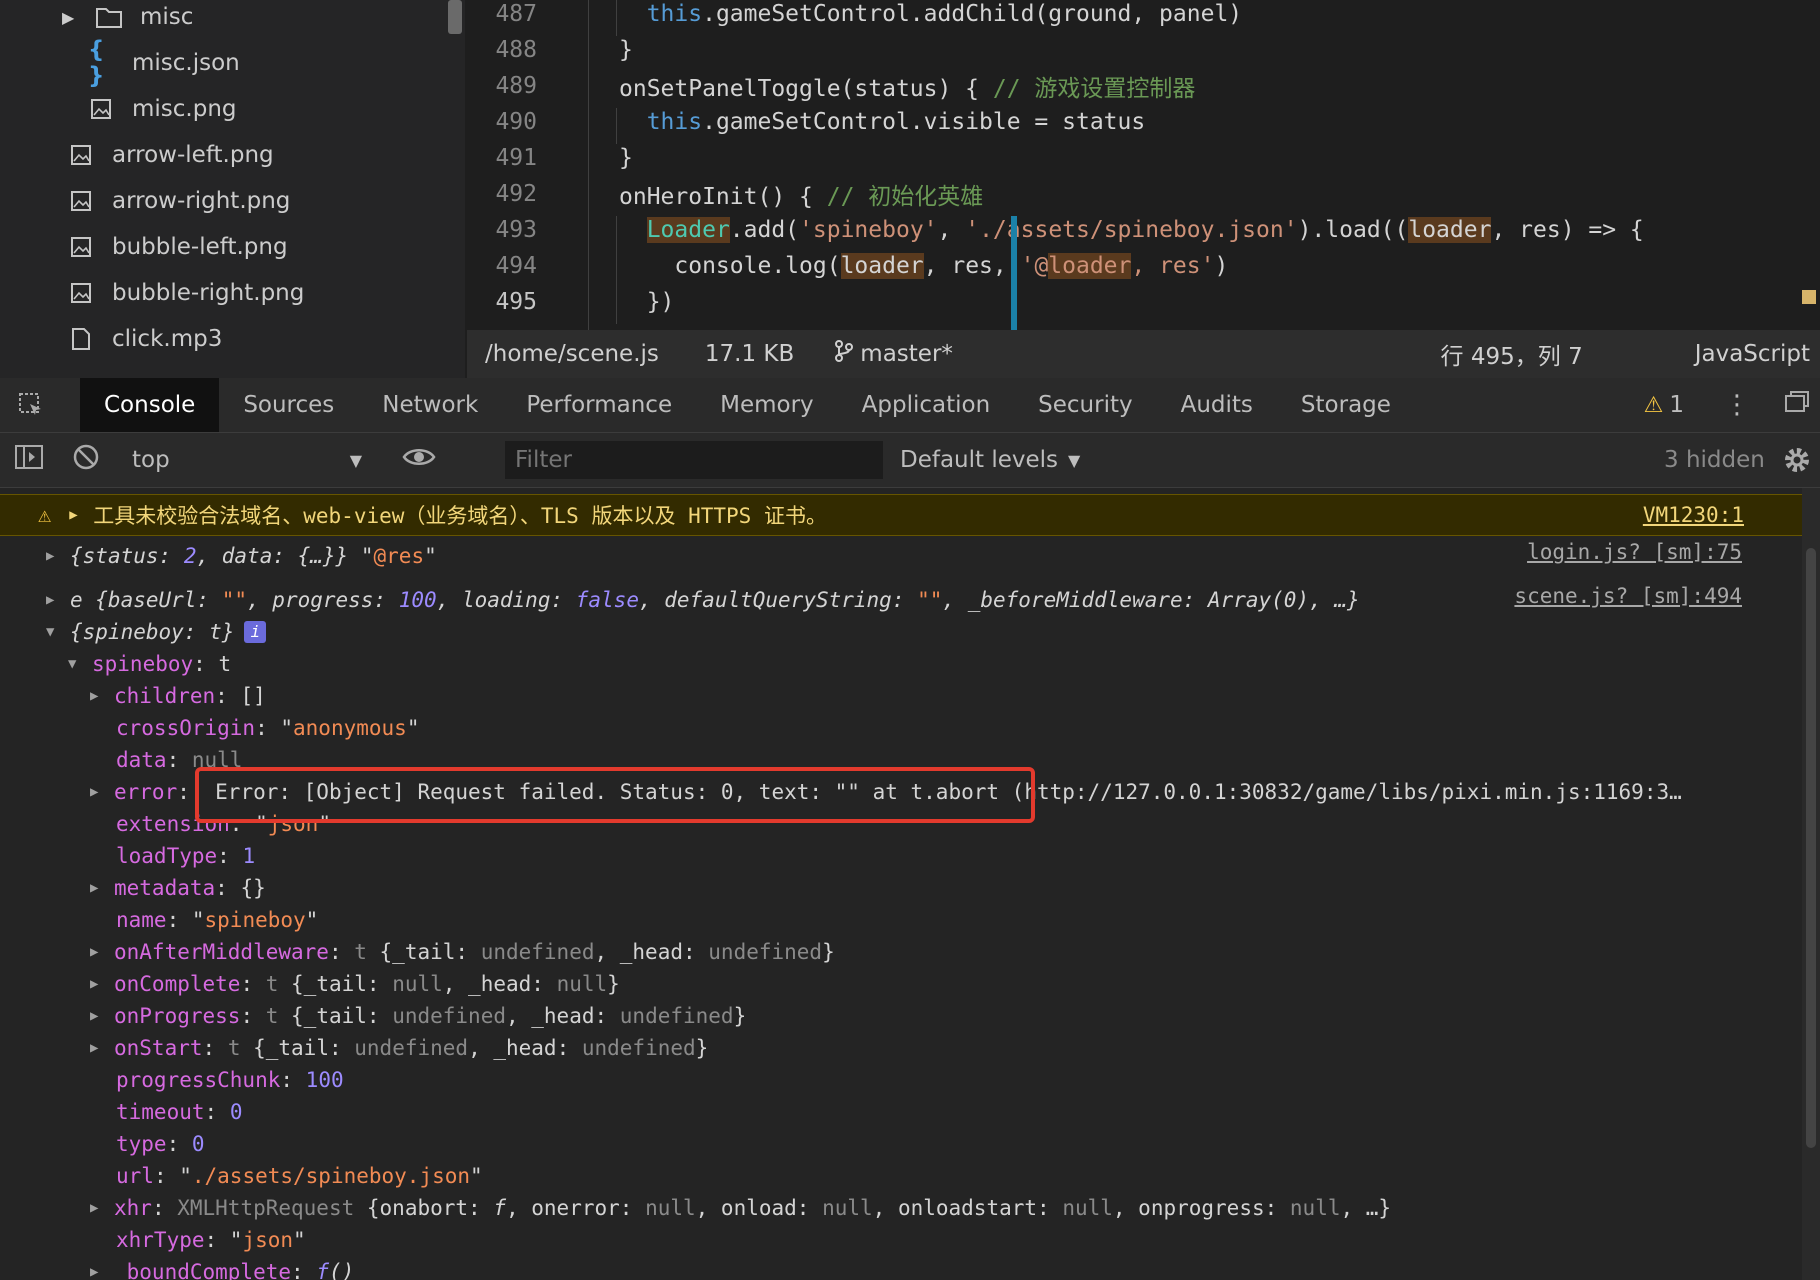 The height and width of the screenshot is (1280, 1820). I want to click on object-property-row: ▶ children: [], so click(178, 696).